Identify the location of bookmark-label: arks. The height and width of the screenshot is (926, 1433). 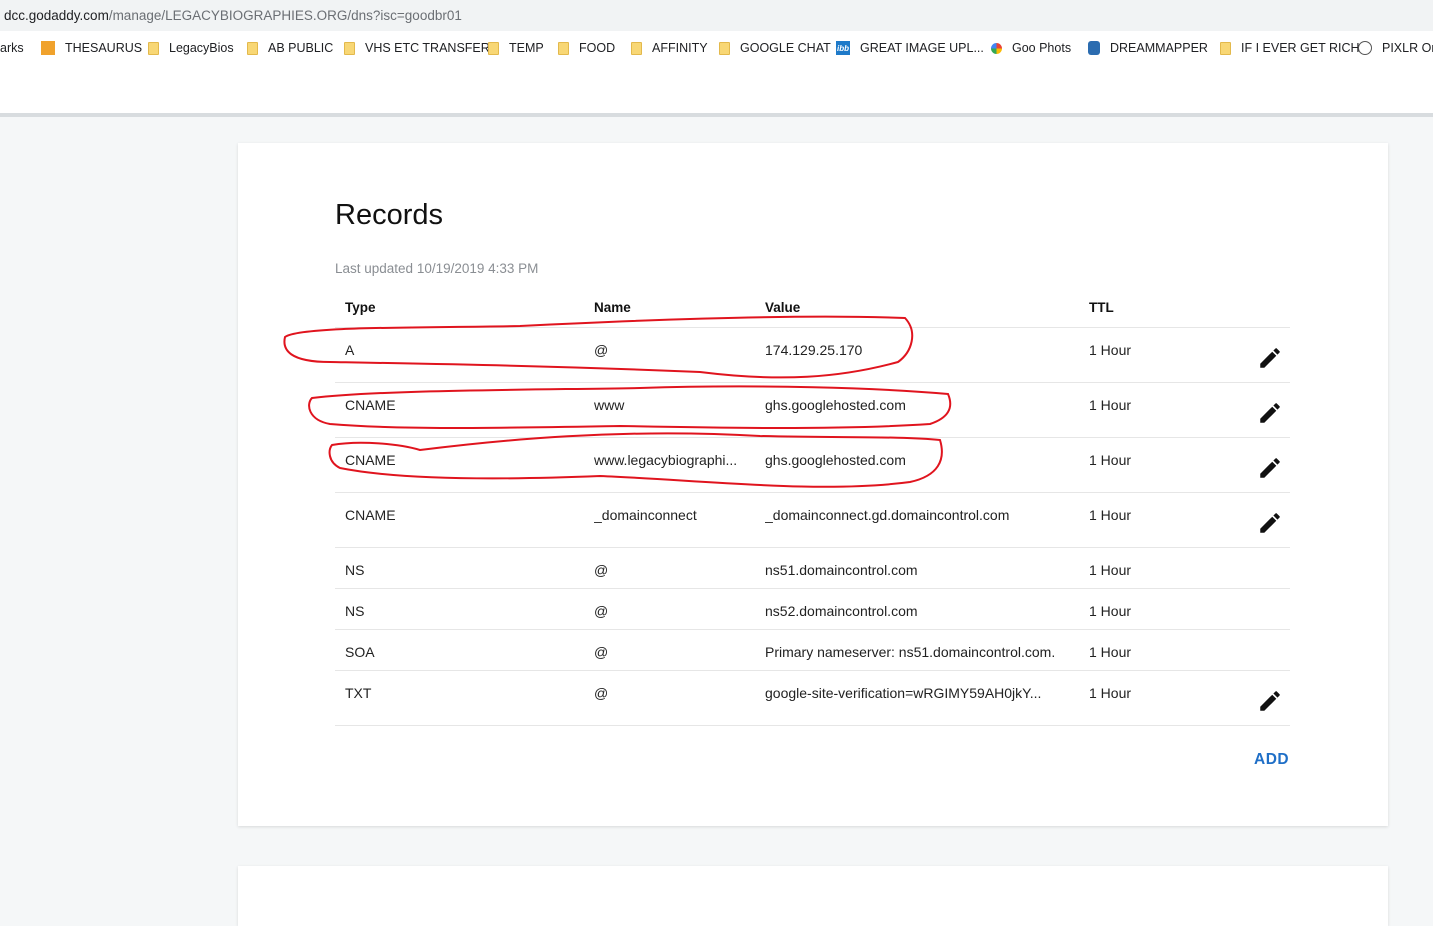
(12, 48).